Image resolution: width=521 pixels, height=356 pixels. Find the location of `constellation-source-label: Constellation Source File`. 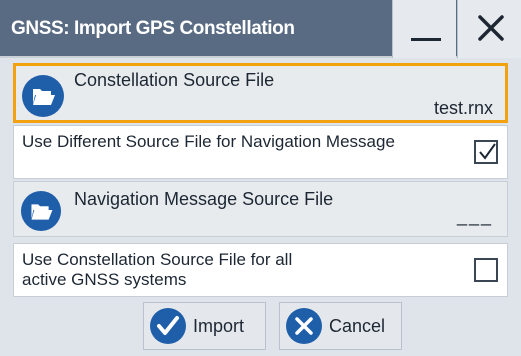

constellation-source-label: Constellation Source File is located at coordinates (174, 80).